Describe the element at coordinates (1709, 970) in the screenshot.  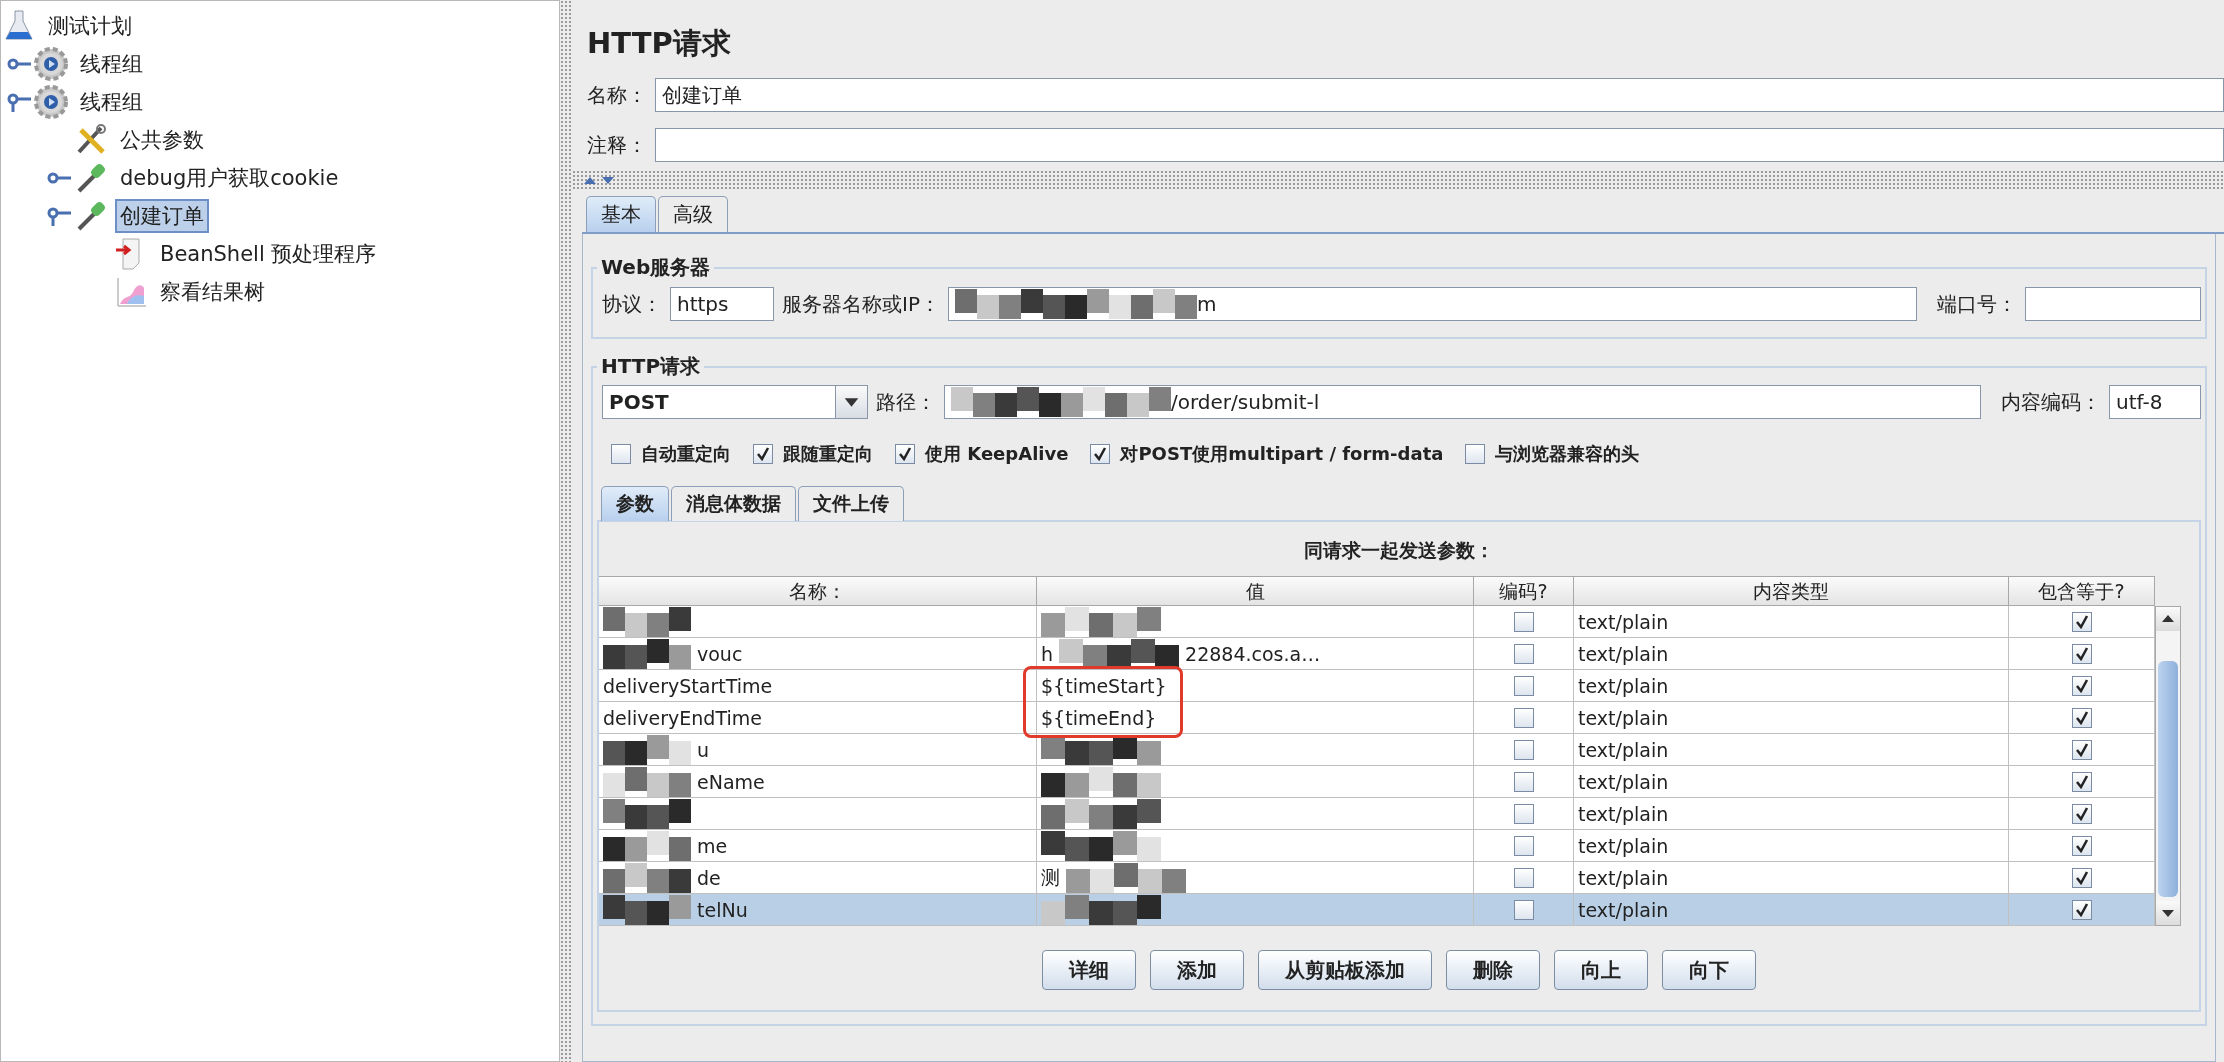
I see `action-button: 向下` at that location.